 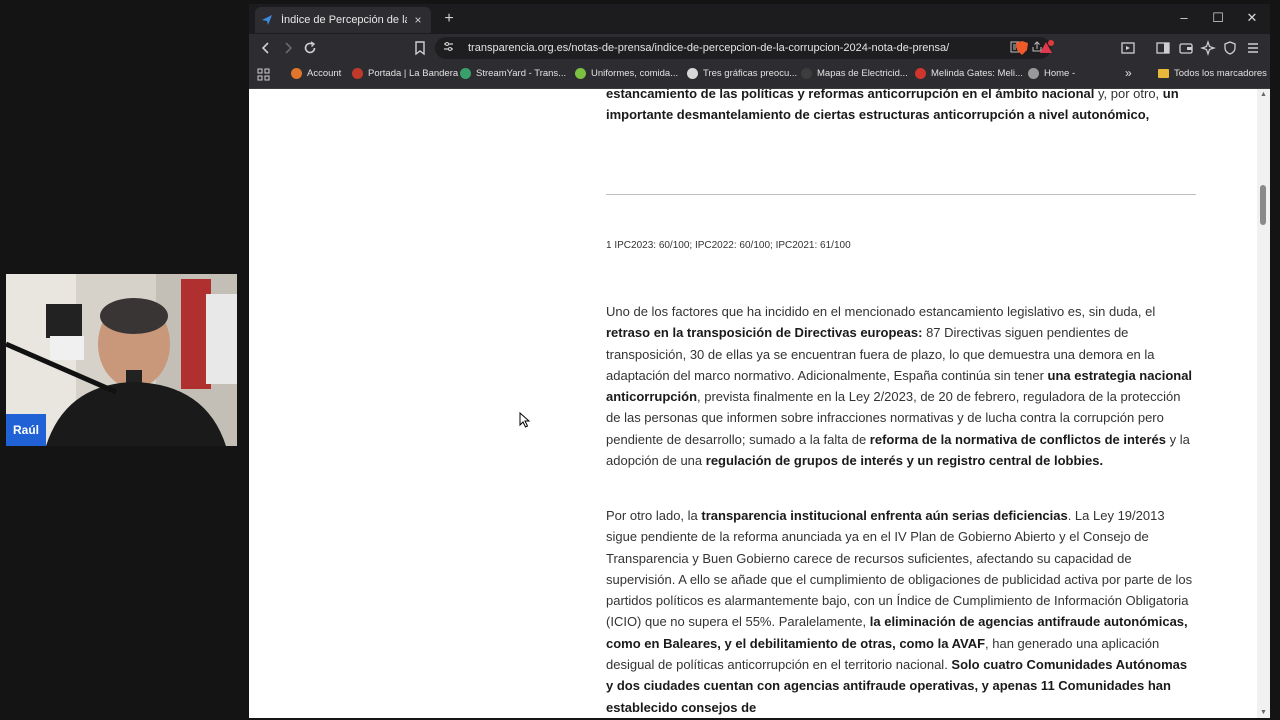 I want to click on maximize-button: ☐, so click(x=1218, y=18).